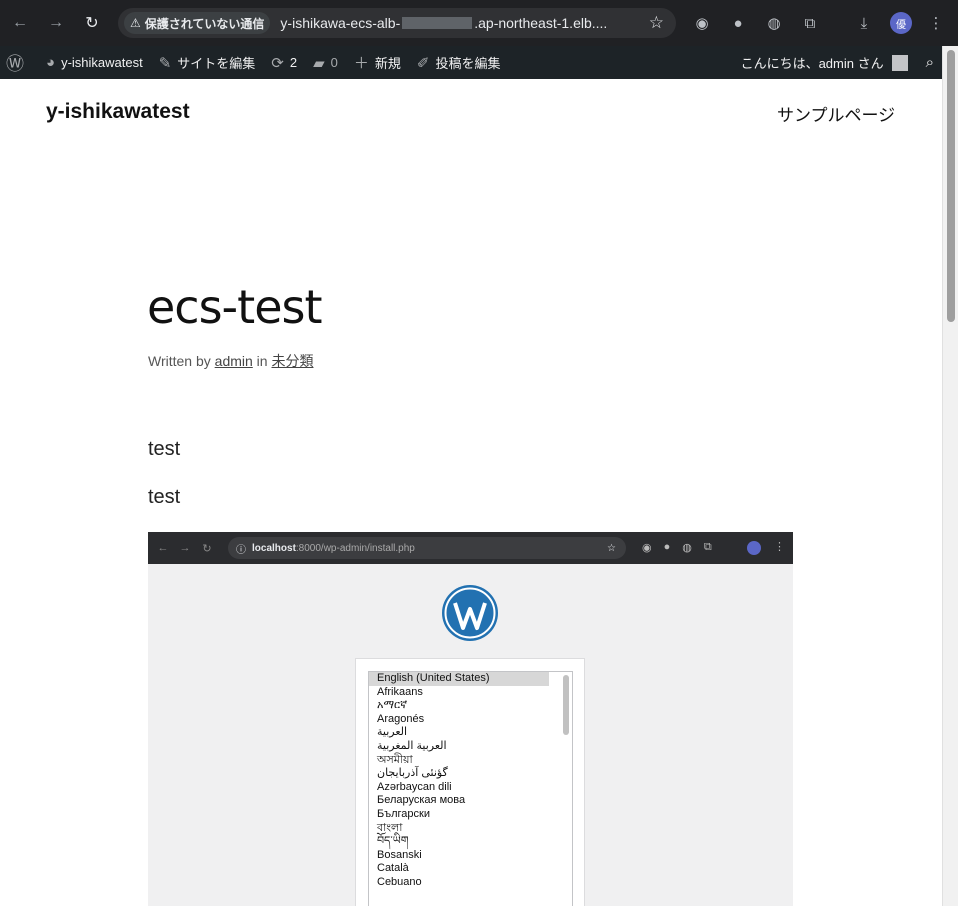 Image resolution: width=958 pixels, height=906 pixels. I want to click on brush-icon: ✎, so click(165, 63).